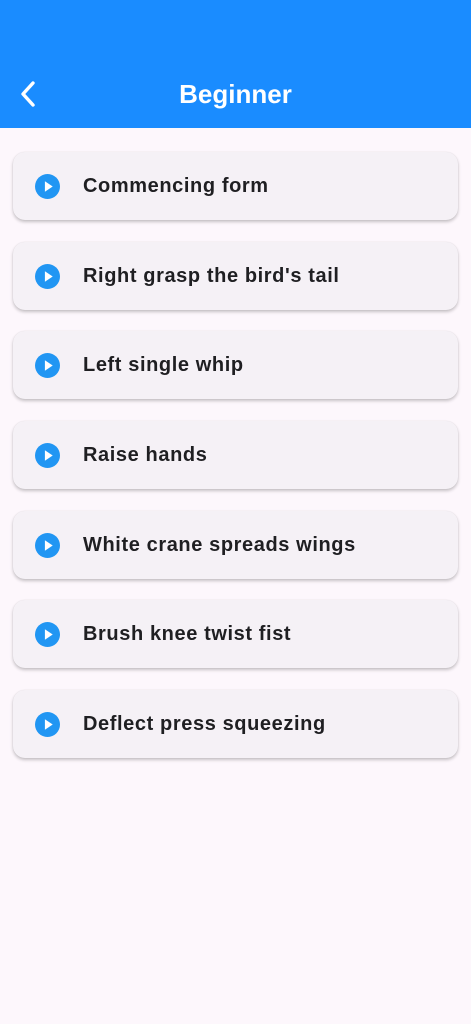  Describe the element at coordinates (211, 275) in the screenshot. I see `lesson-label: Right grasp the bird's tail` at that location.